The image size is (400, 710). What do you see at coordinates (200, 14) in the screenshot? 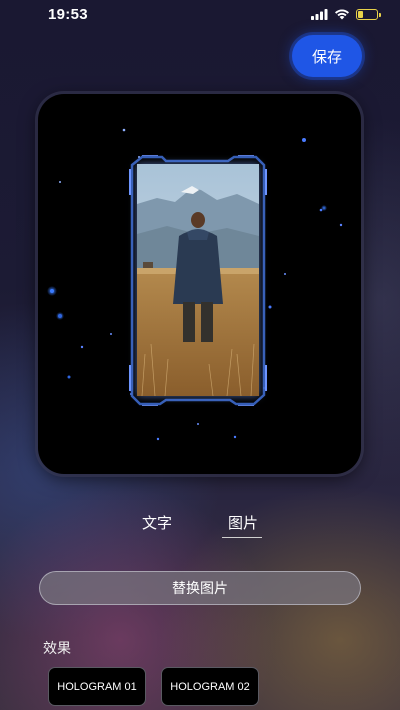
I see `status-bar: 19:53` at bounding box center [200, 14].